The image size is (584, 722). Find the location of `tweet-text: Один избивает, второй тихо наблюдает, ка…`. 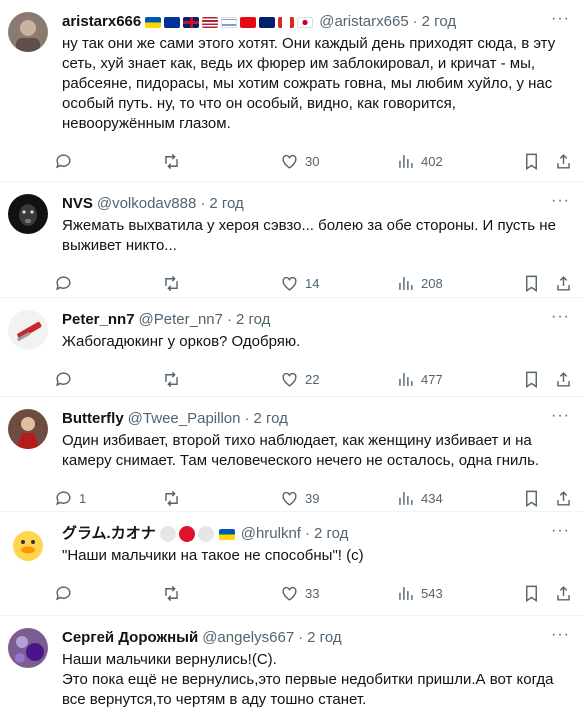

tweet-text: Один избивает, второй тихо наблюдает, ка… is located at coordinates (301, 450).